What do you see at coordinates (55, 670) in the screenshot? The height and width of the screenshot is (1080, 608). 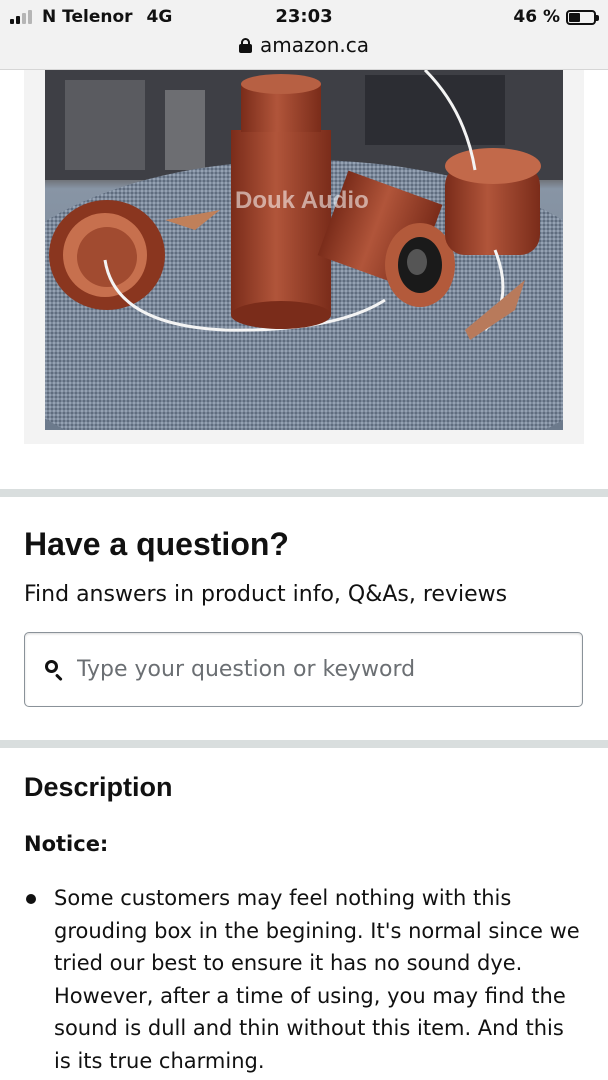 I see `search-icon` at bounding box center [55, 670].